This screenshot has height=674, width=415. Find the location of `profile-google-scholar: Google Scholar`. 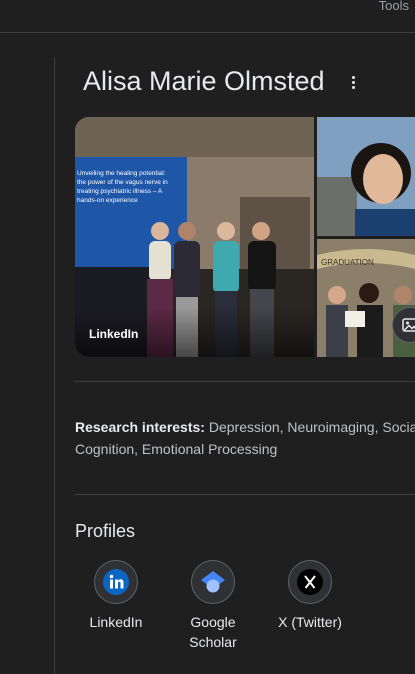

profile-google-scholar: Google Scholar is located at coordinates (213, 606).